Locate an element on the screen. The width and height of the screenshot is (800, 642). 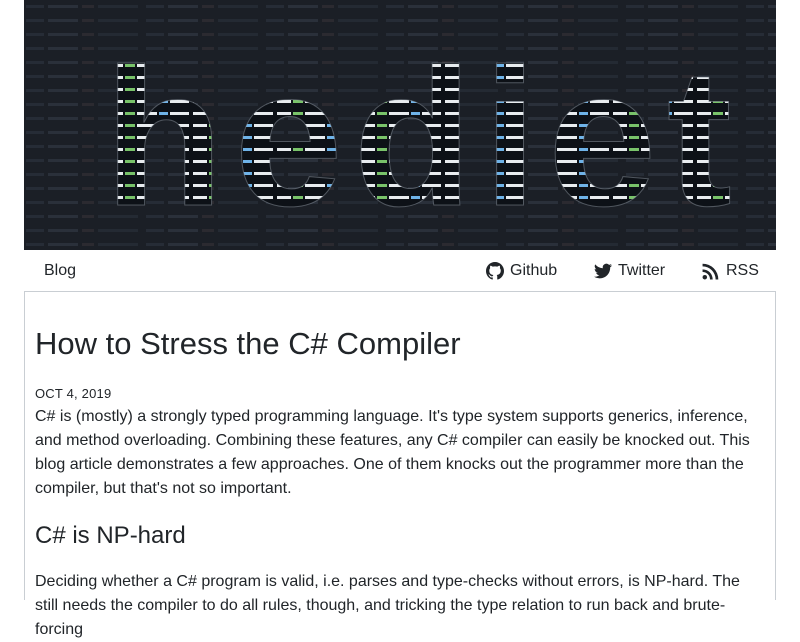
top-navbar: Blog Github Twitter RSS is located at coordinates (400, 271).